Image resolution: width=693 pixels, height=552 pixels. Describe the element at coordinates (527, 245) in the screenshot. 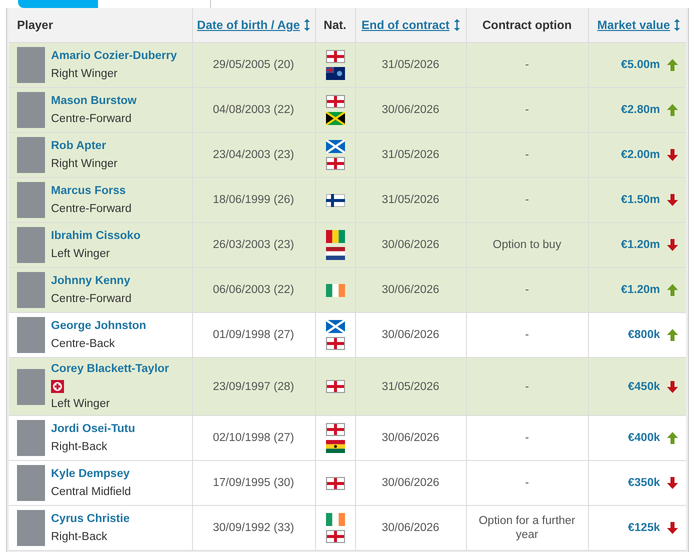

I see `contract-option: Option to buy` at that location.